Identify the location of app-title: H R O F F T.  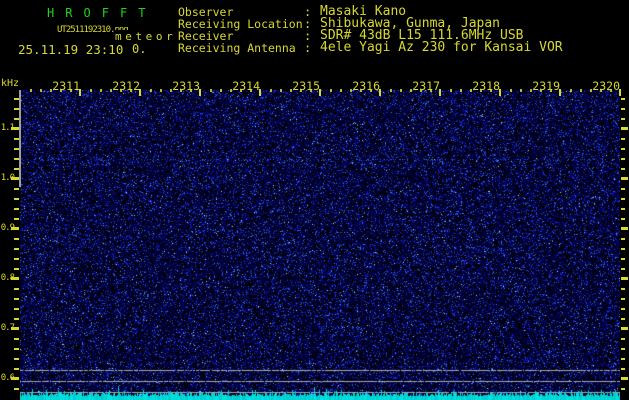
(97, 13).